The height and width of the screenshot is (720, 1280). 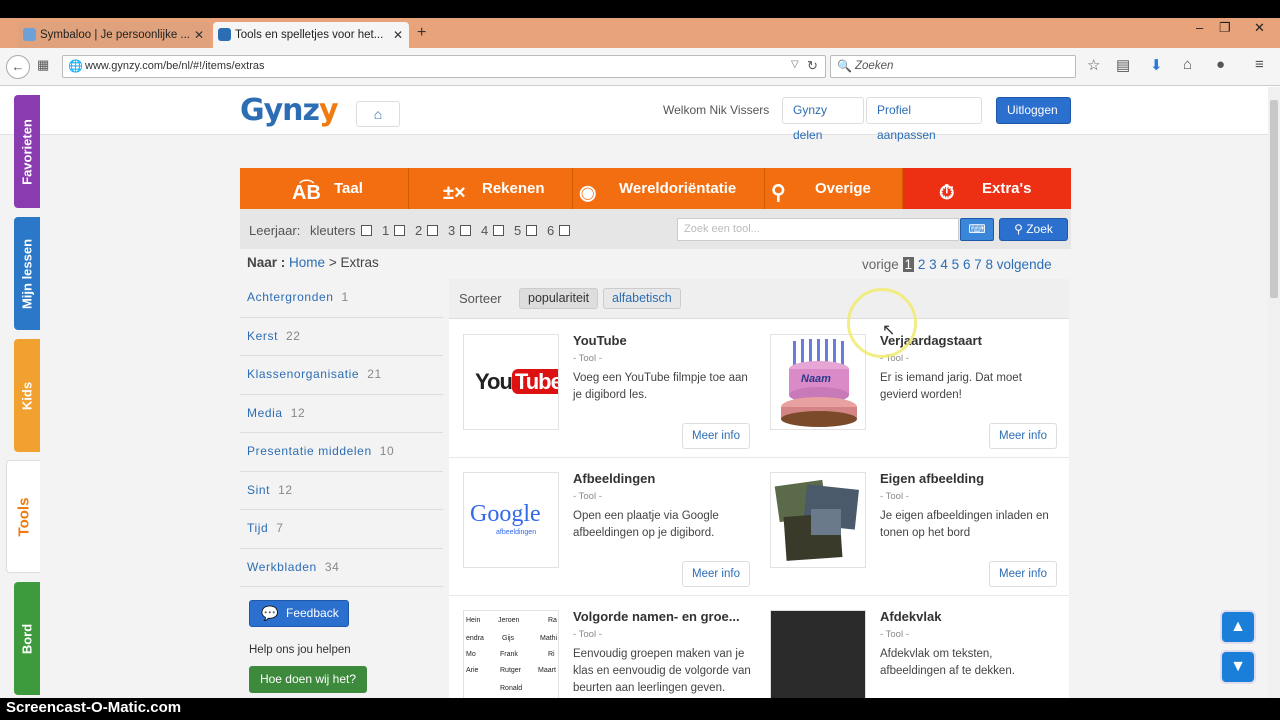 I want to click on name-cell: Ra, so click(x=552, y=620).